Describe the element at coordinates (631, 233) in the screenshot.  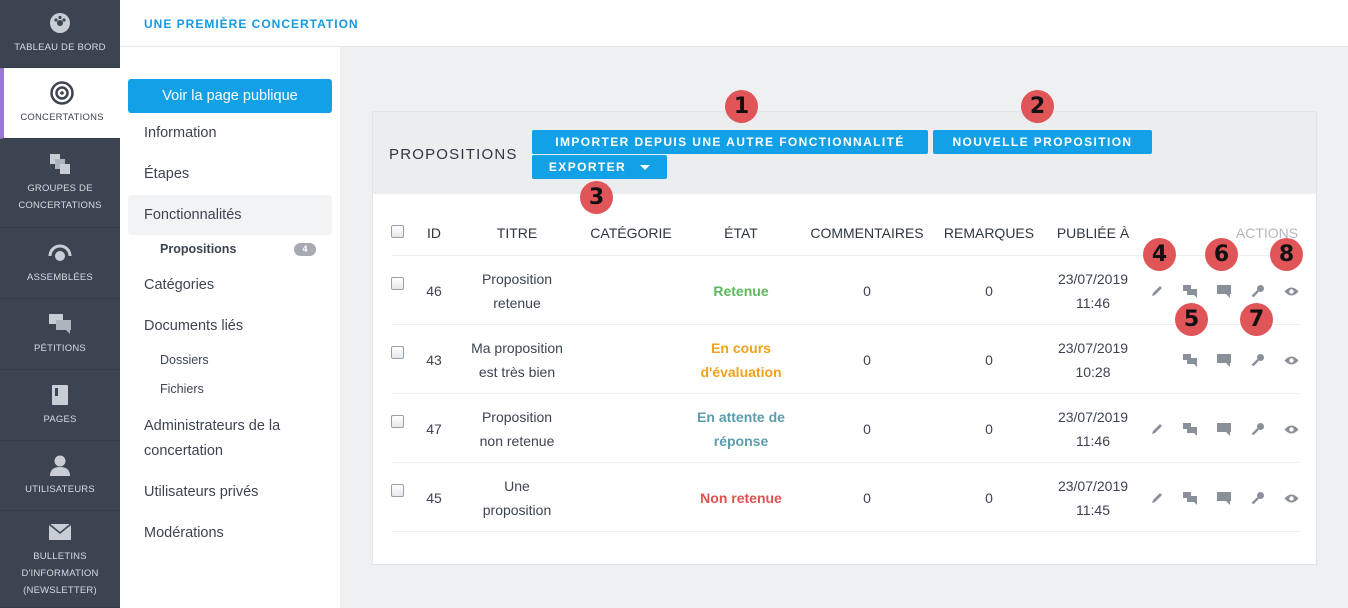
I see `column-header-categorie: CATÉGORIE` at that location.